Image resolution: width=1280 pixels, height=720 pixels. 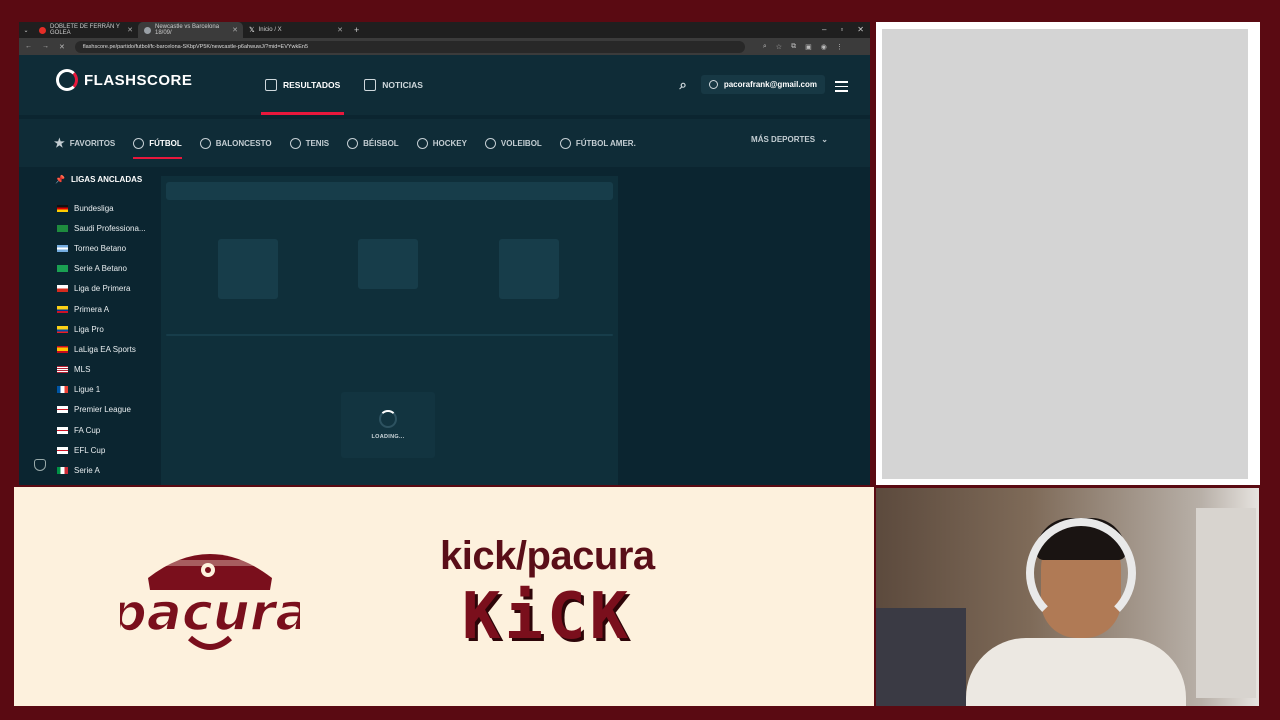 I want to click on sport-volleyball: VOLEIBOL, so click(x=513, y=143).